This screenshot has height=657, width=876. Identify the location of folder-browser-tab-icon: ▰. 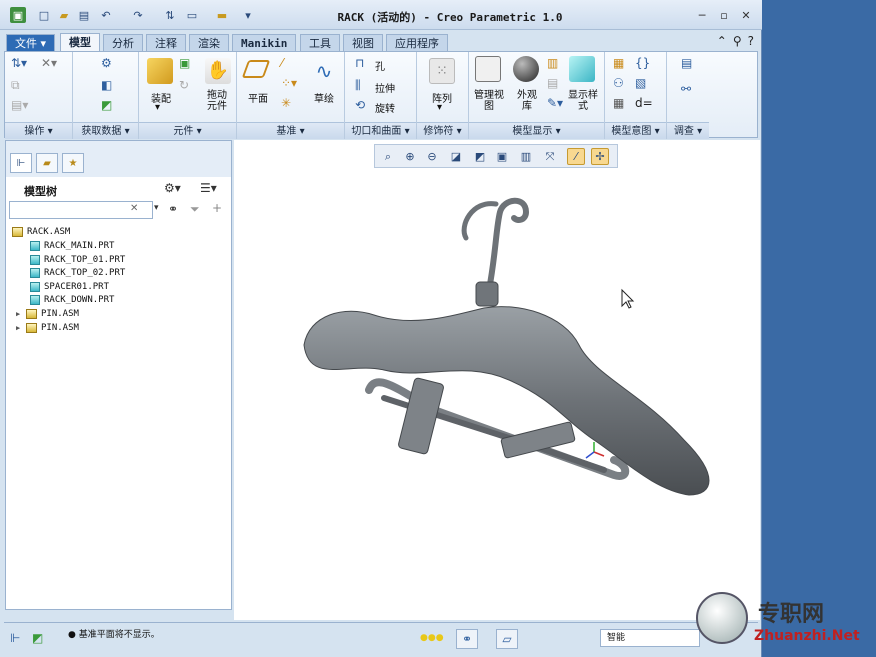
(47, 163).